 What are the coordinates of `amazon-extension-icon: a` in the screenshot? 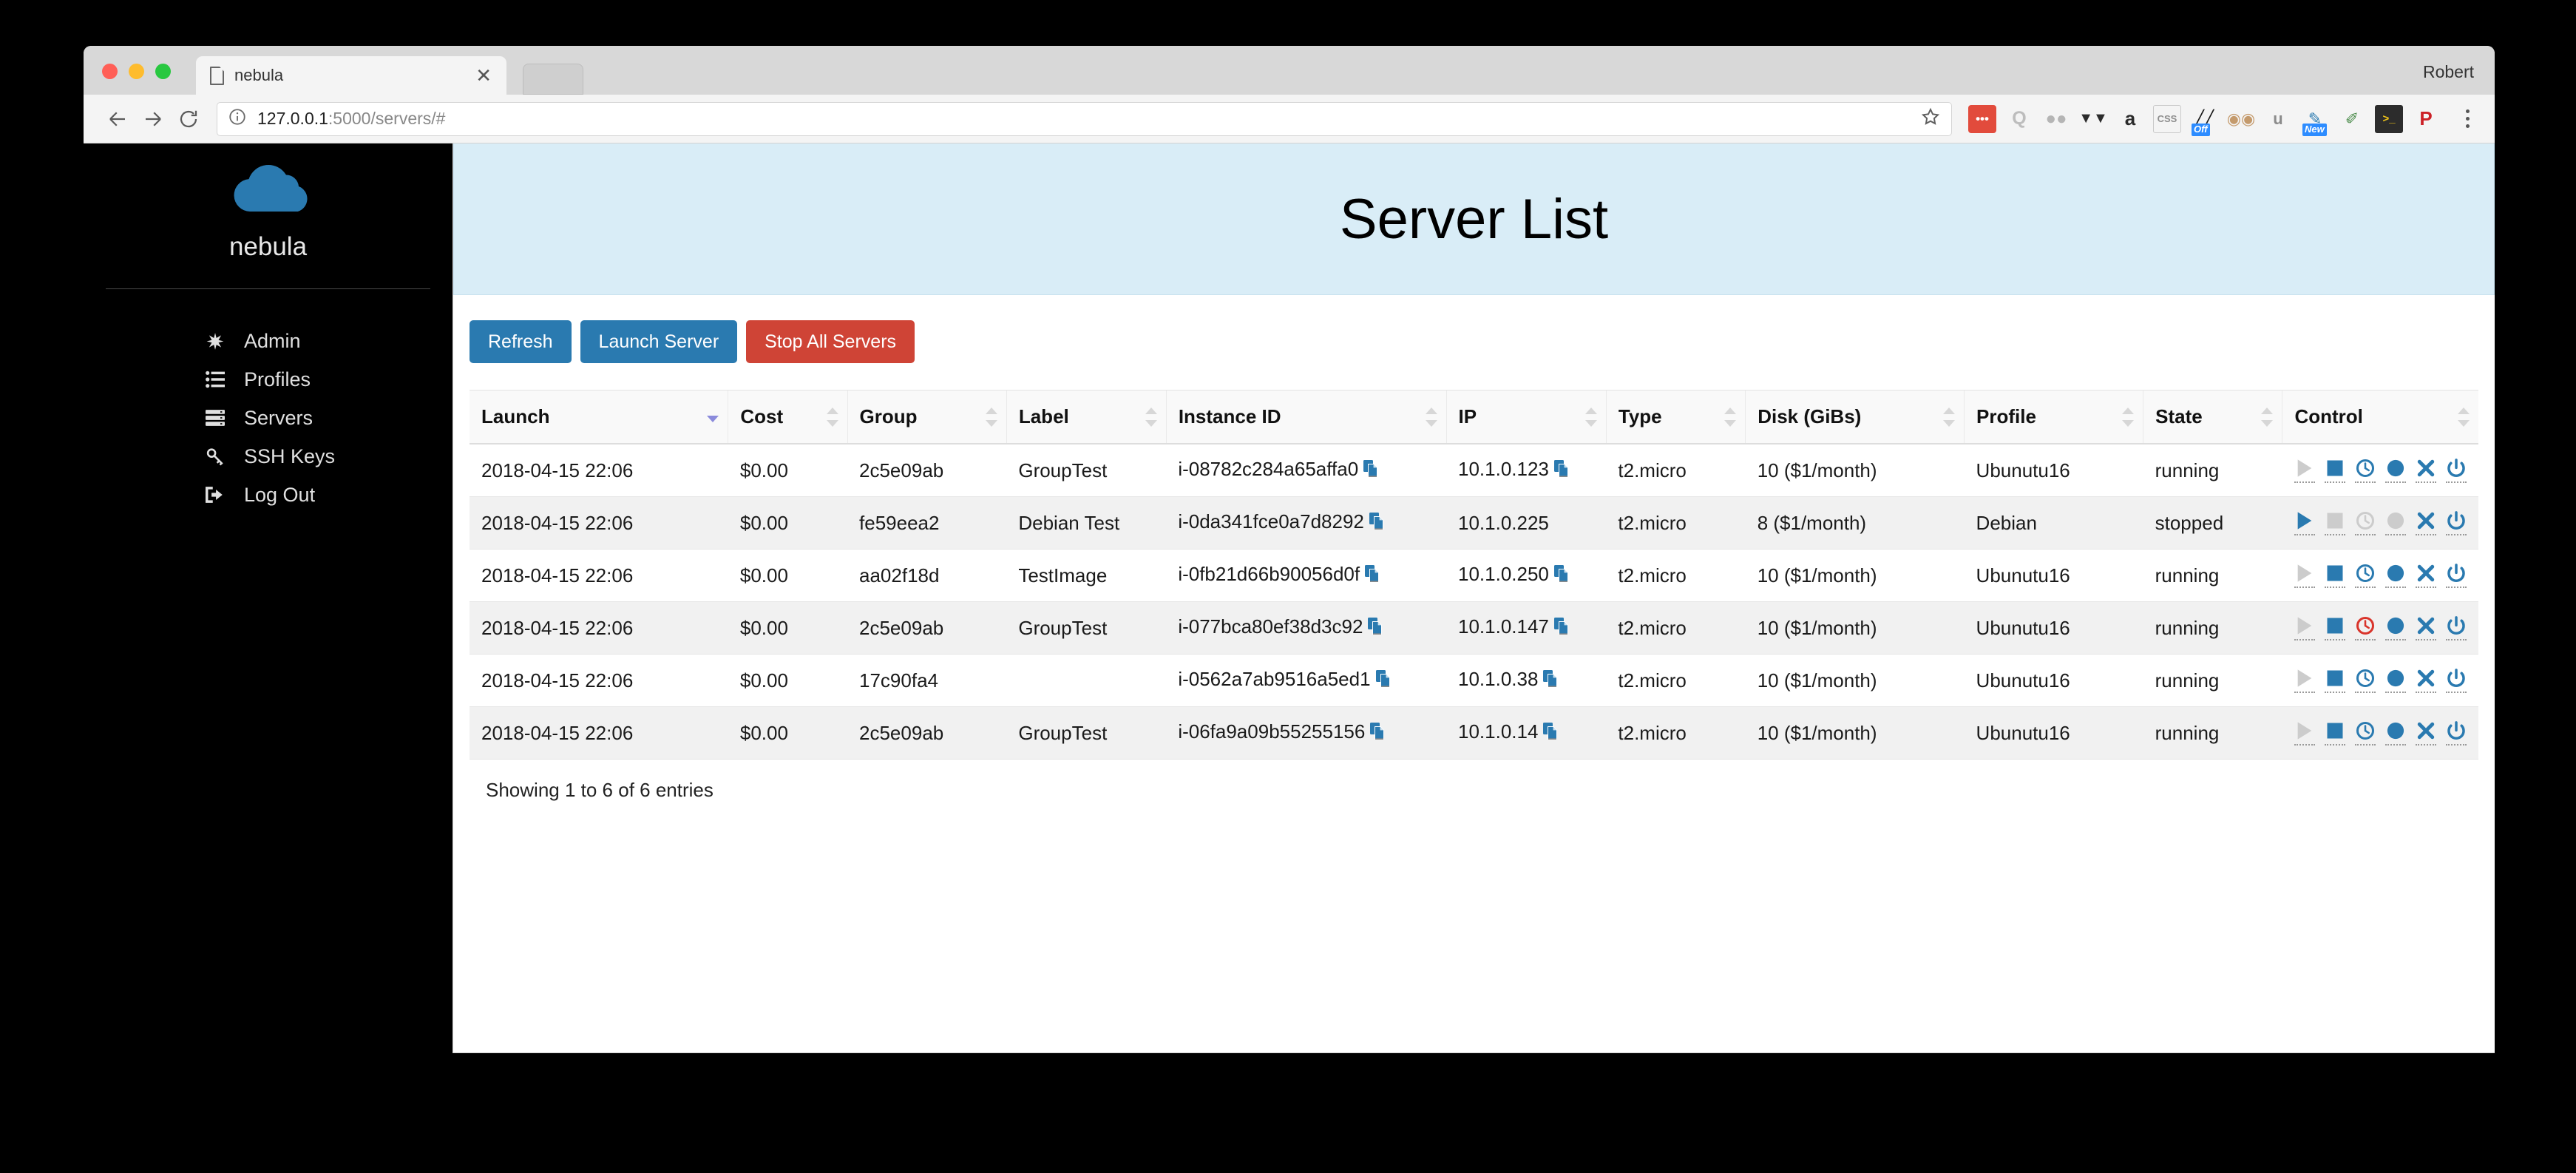 It's located at (2130, 119).